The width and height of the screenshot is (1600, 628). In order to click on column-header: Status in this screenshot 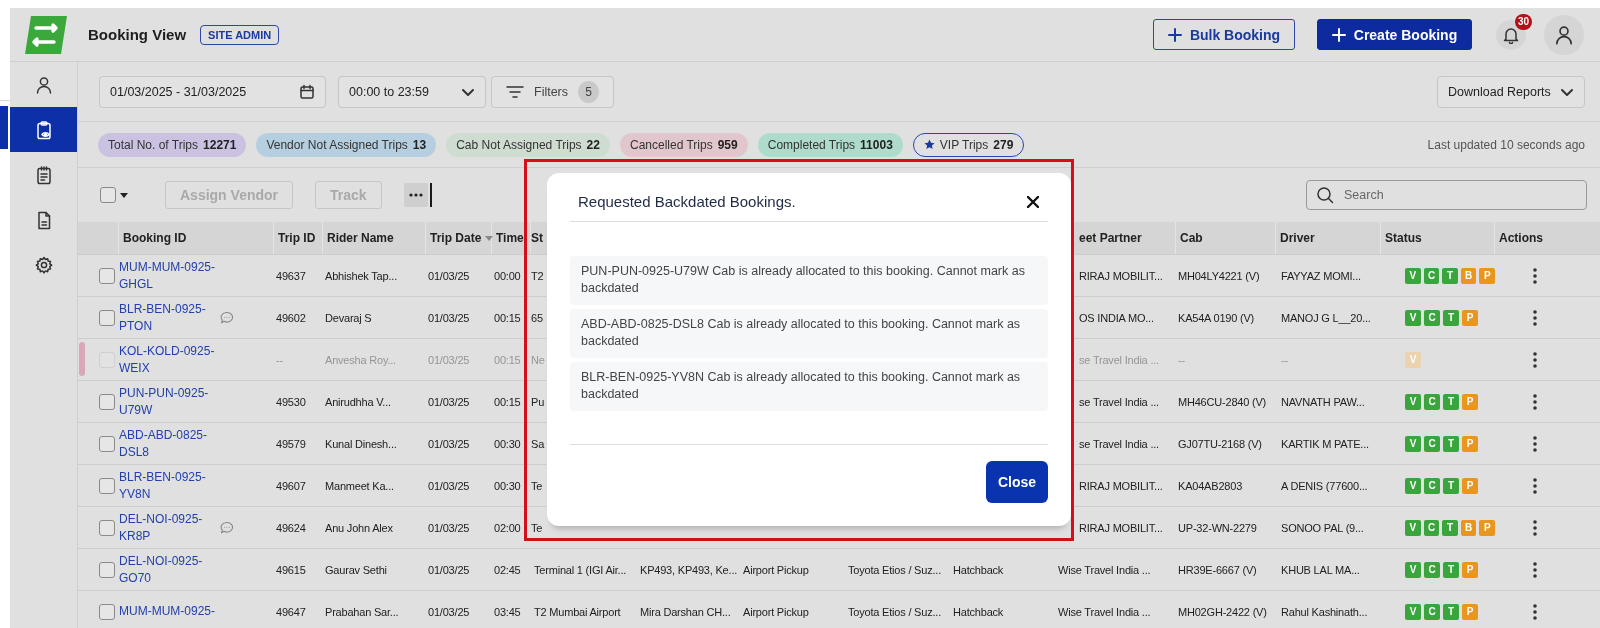, I will do `click(1403, 238)`.